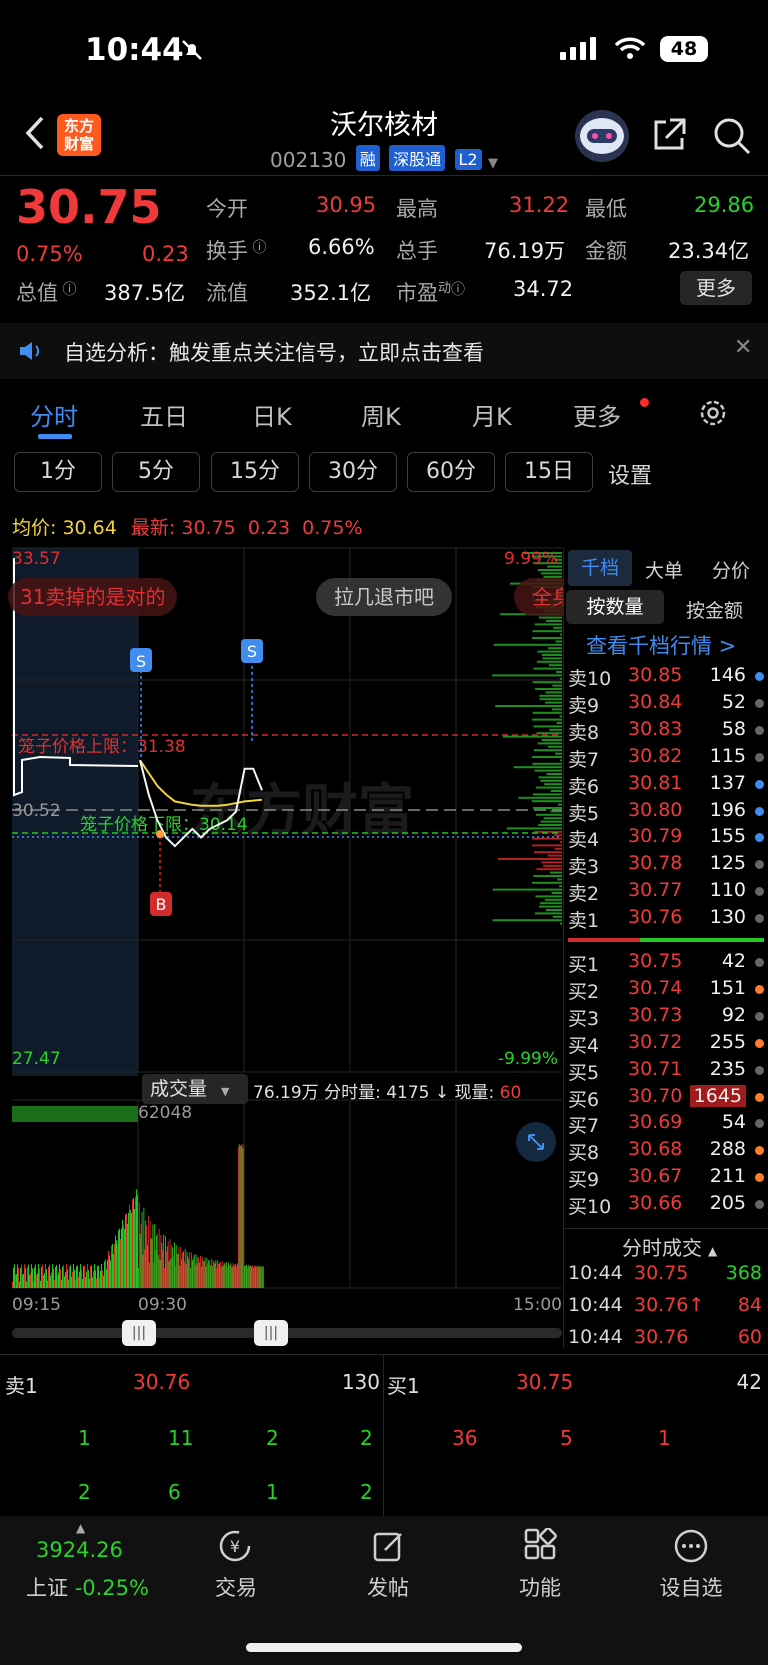 The width and height of the screenshot is (768, 1665). I want to click on view-depth-link: 查看千档行情 >, so click(661, 645).